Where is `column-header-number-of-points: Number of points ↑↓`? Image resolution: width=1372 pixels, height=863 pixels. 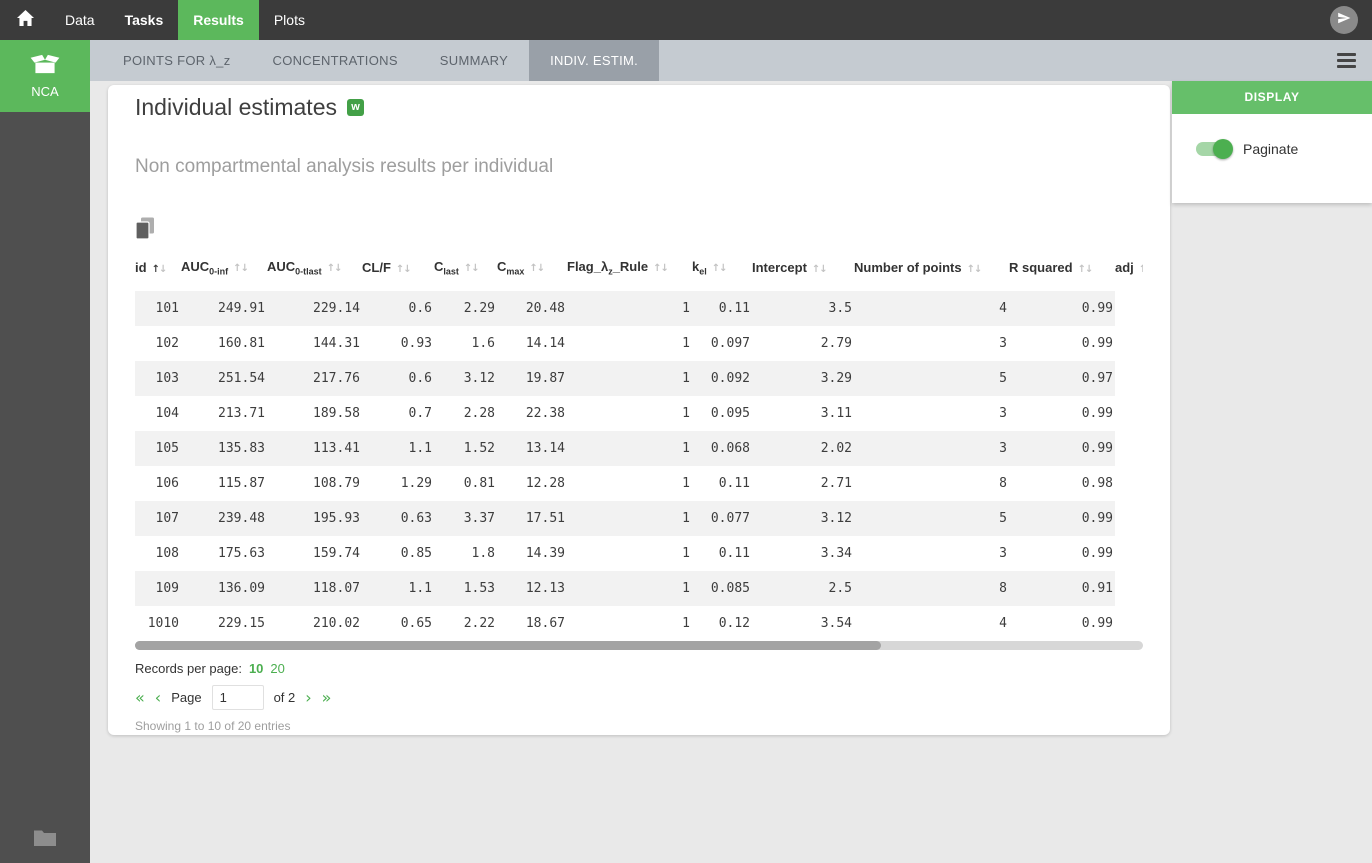
column-header-number-of-points: Number of points ↑↓ is located at coordinates (931, 268).